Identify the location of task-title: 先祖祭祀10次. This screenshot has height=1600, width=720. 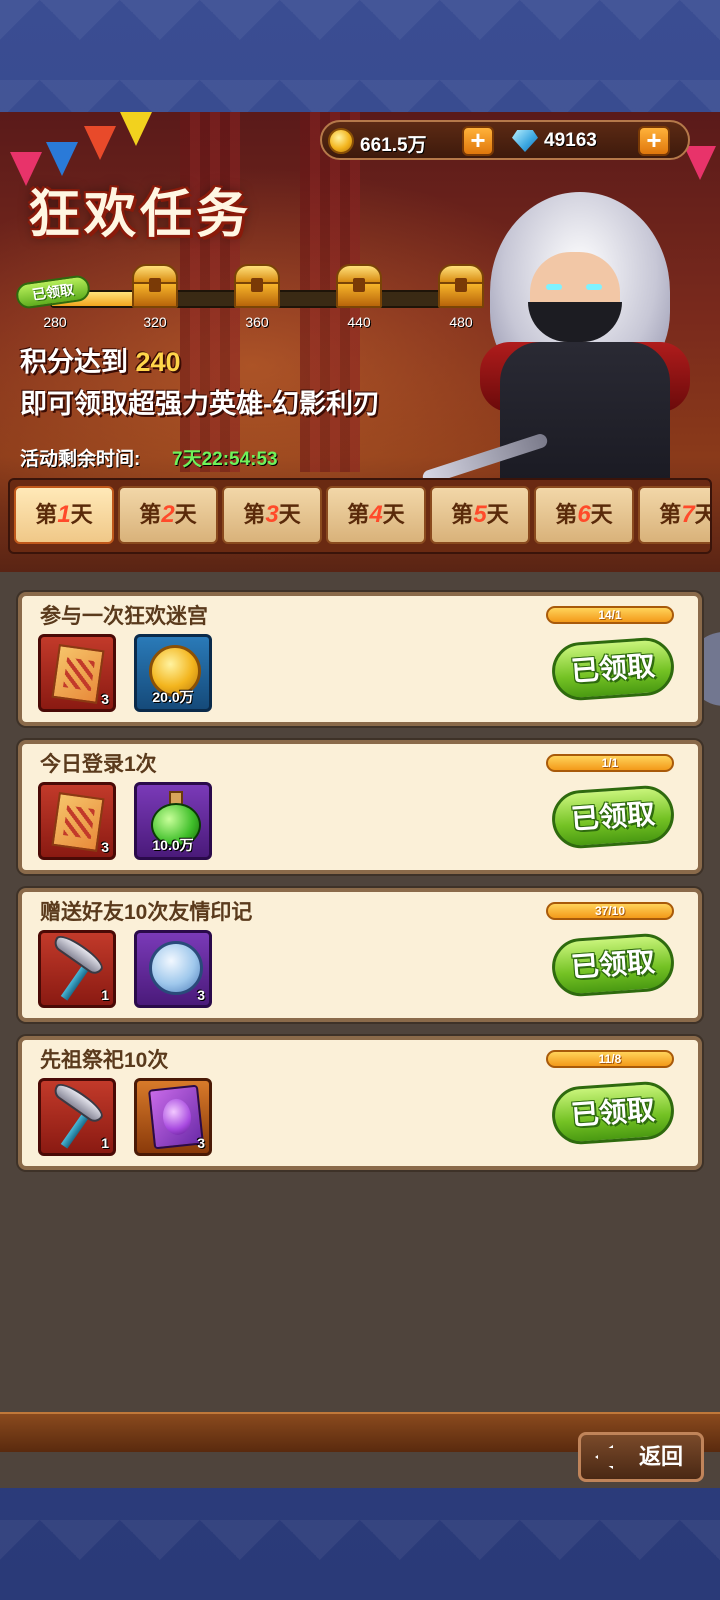
(104, 1060).